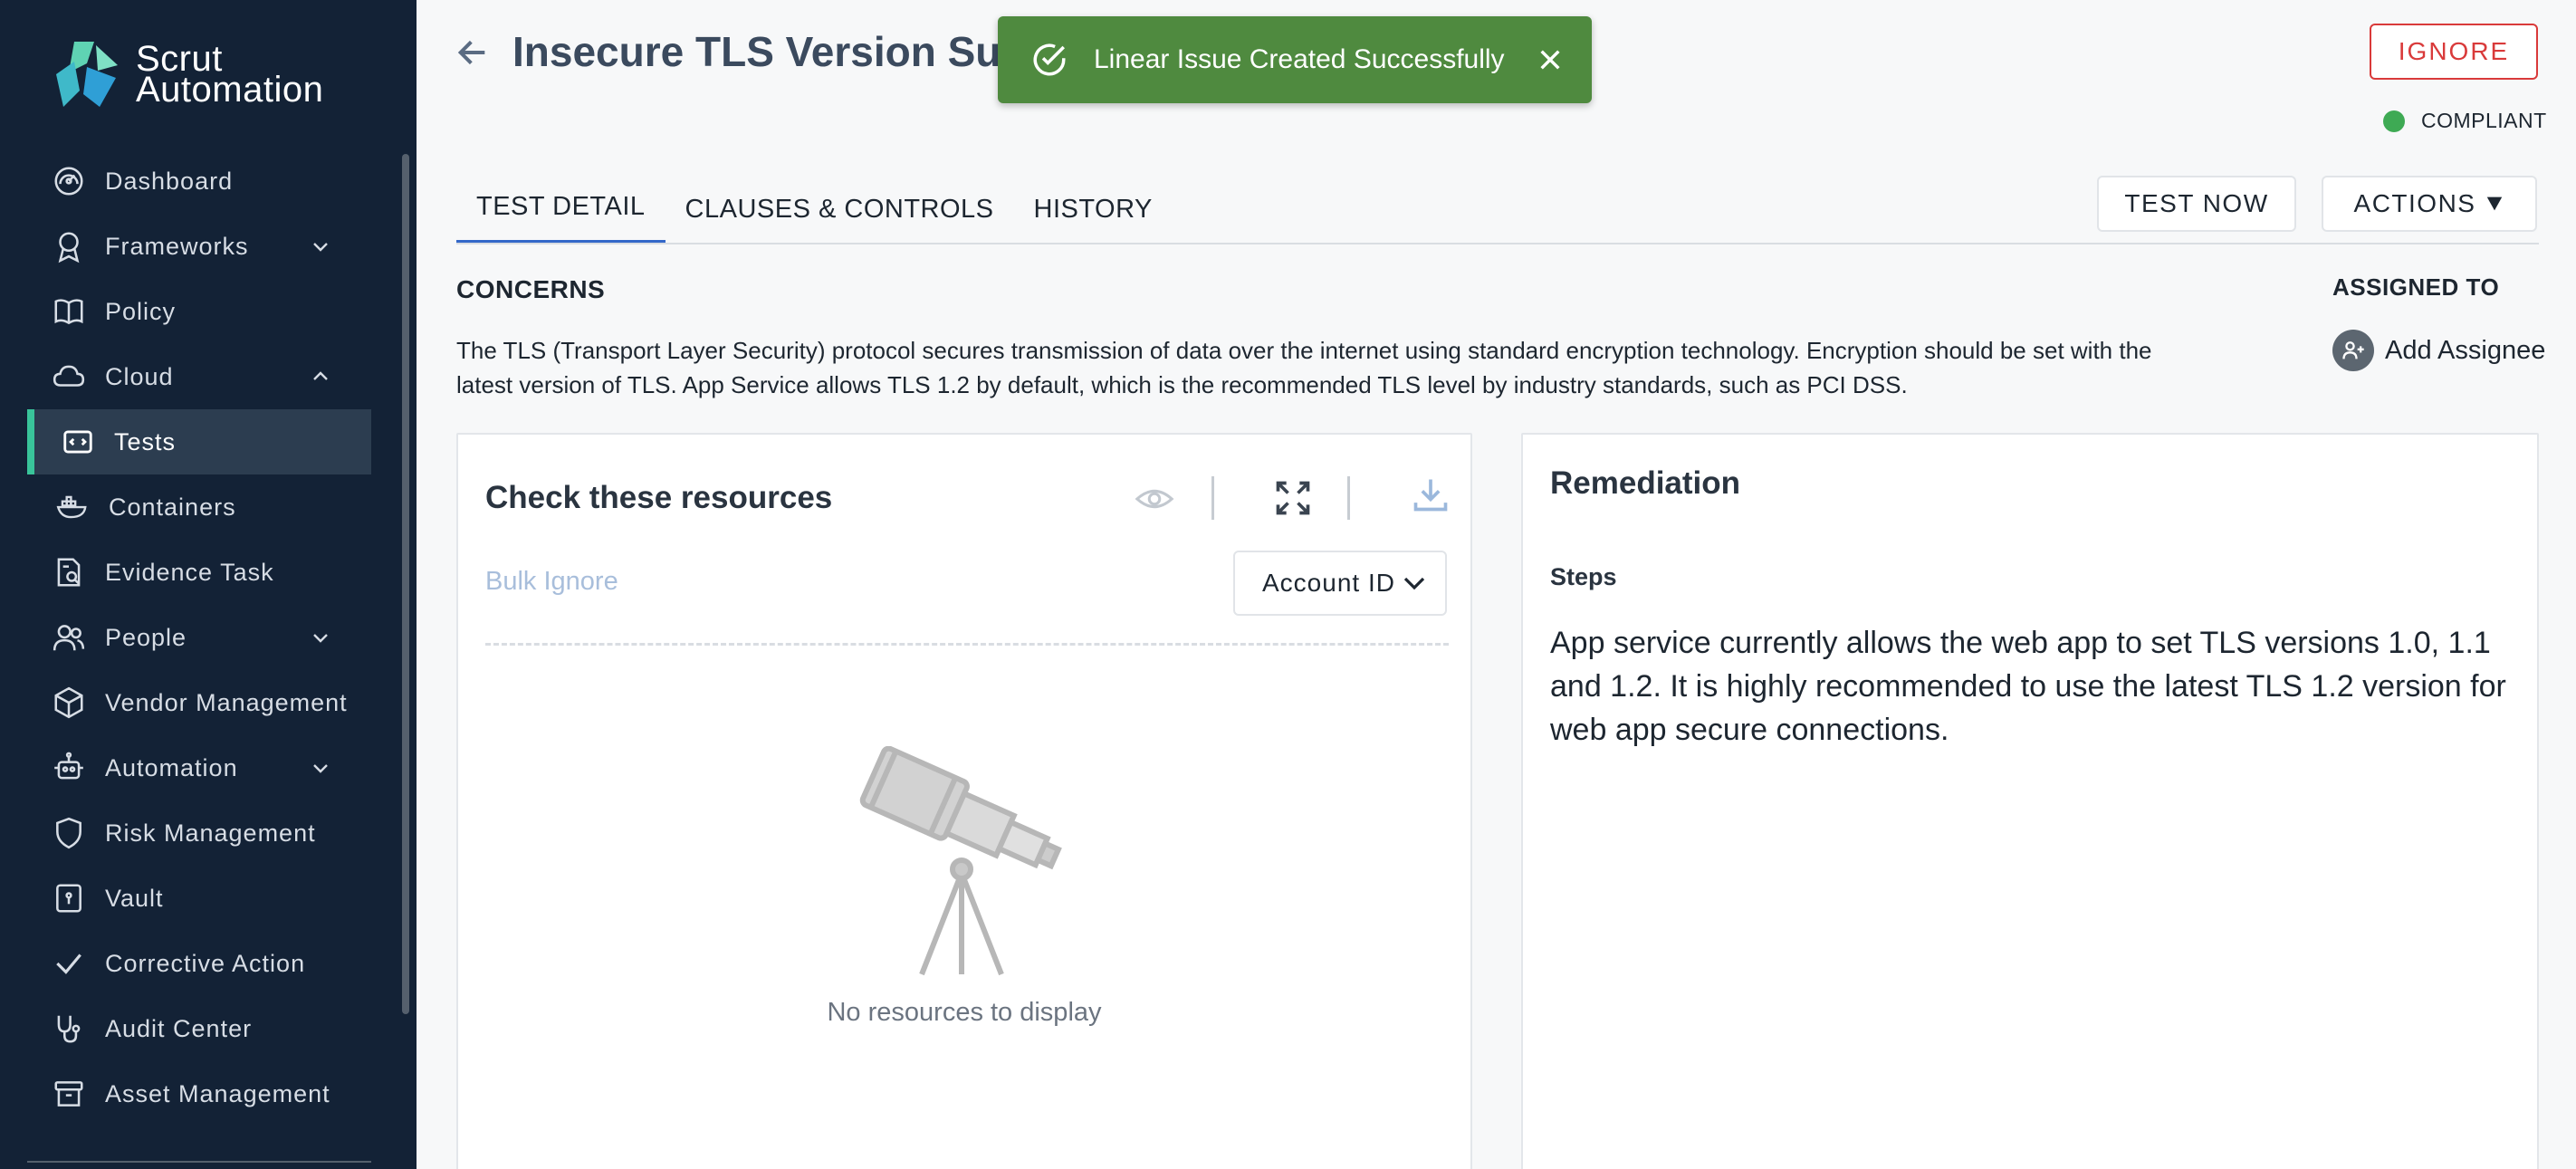  What do you see at coordinates (171, 767) in the screenshot?
I see `sidebar-item-label: Automation` at bounding box center [171, 767].